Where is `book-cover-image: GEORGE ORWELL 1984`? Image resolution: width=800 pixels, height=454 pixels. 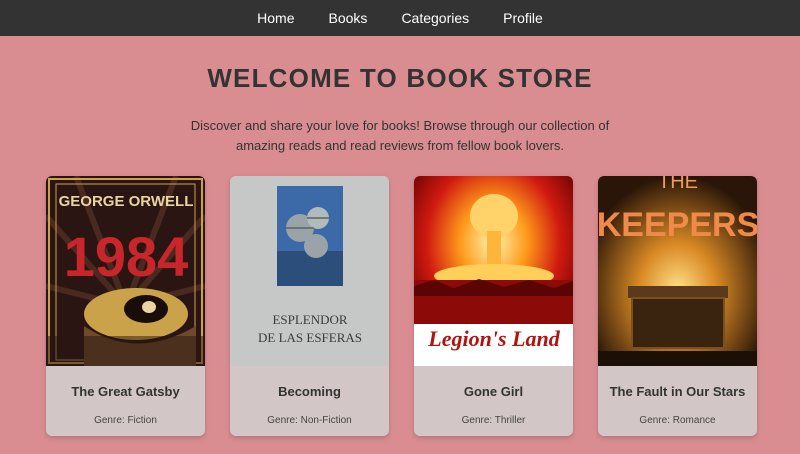 book-cover-image: GEORGE ORWELL 1984 is located at coordinates (125, 271).